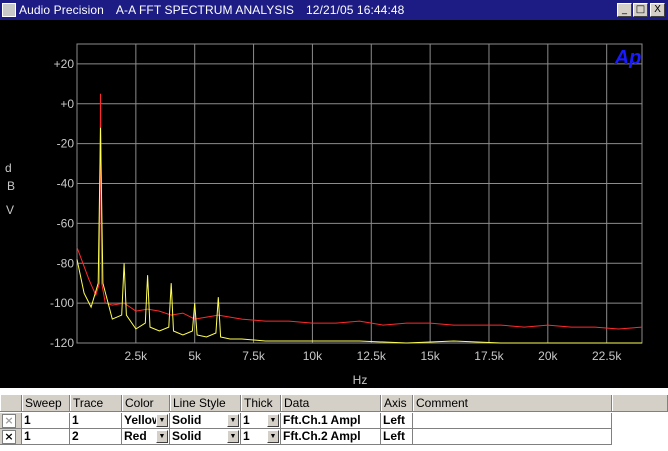 The width and height of the screenshot is (668, 451). What do you see at coordinates (331, 437) in the screenshot?
I see `data-cell: Fft.Ch.2 Ampl` at bounding box center [331, 437].